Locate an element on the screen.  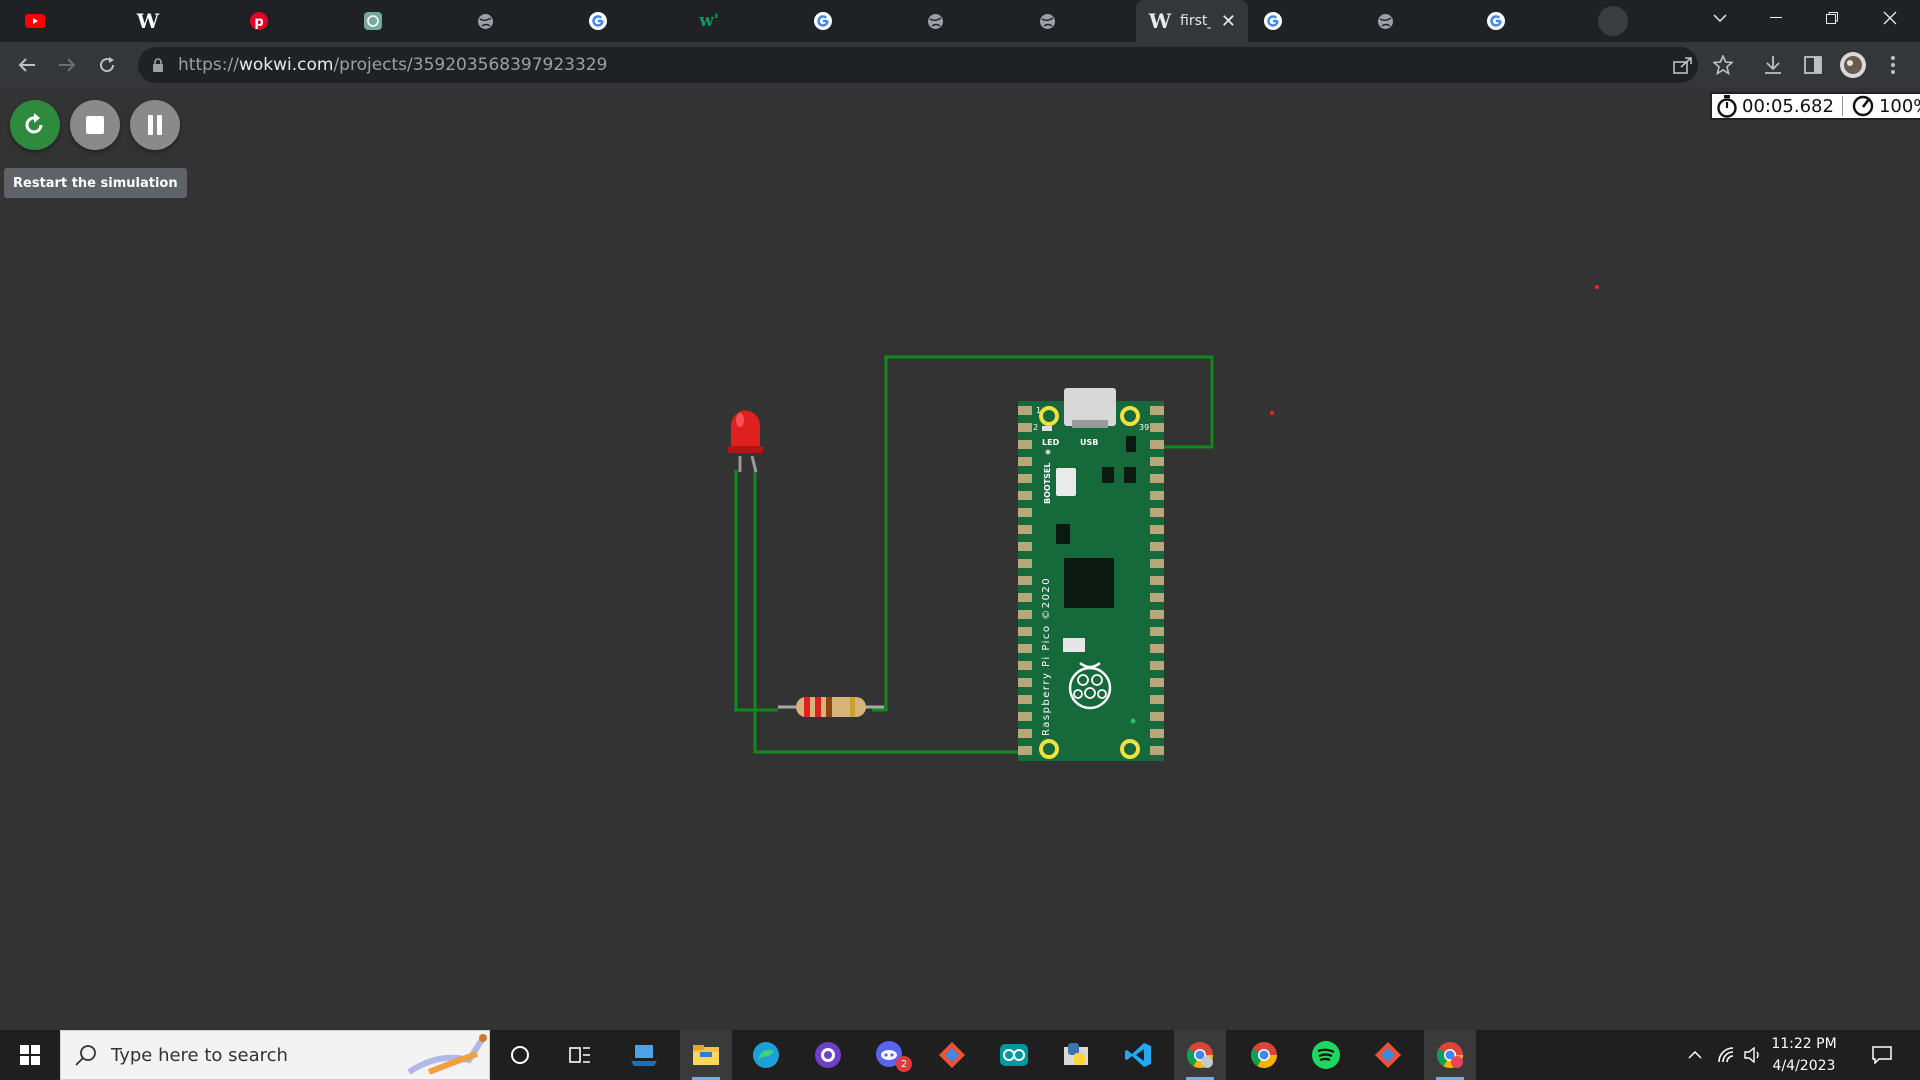
tab-wikipedia: W is located at coordinates (148, 21).